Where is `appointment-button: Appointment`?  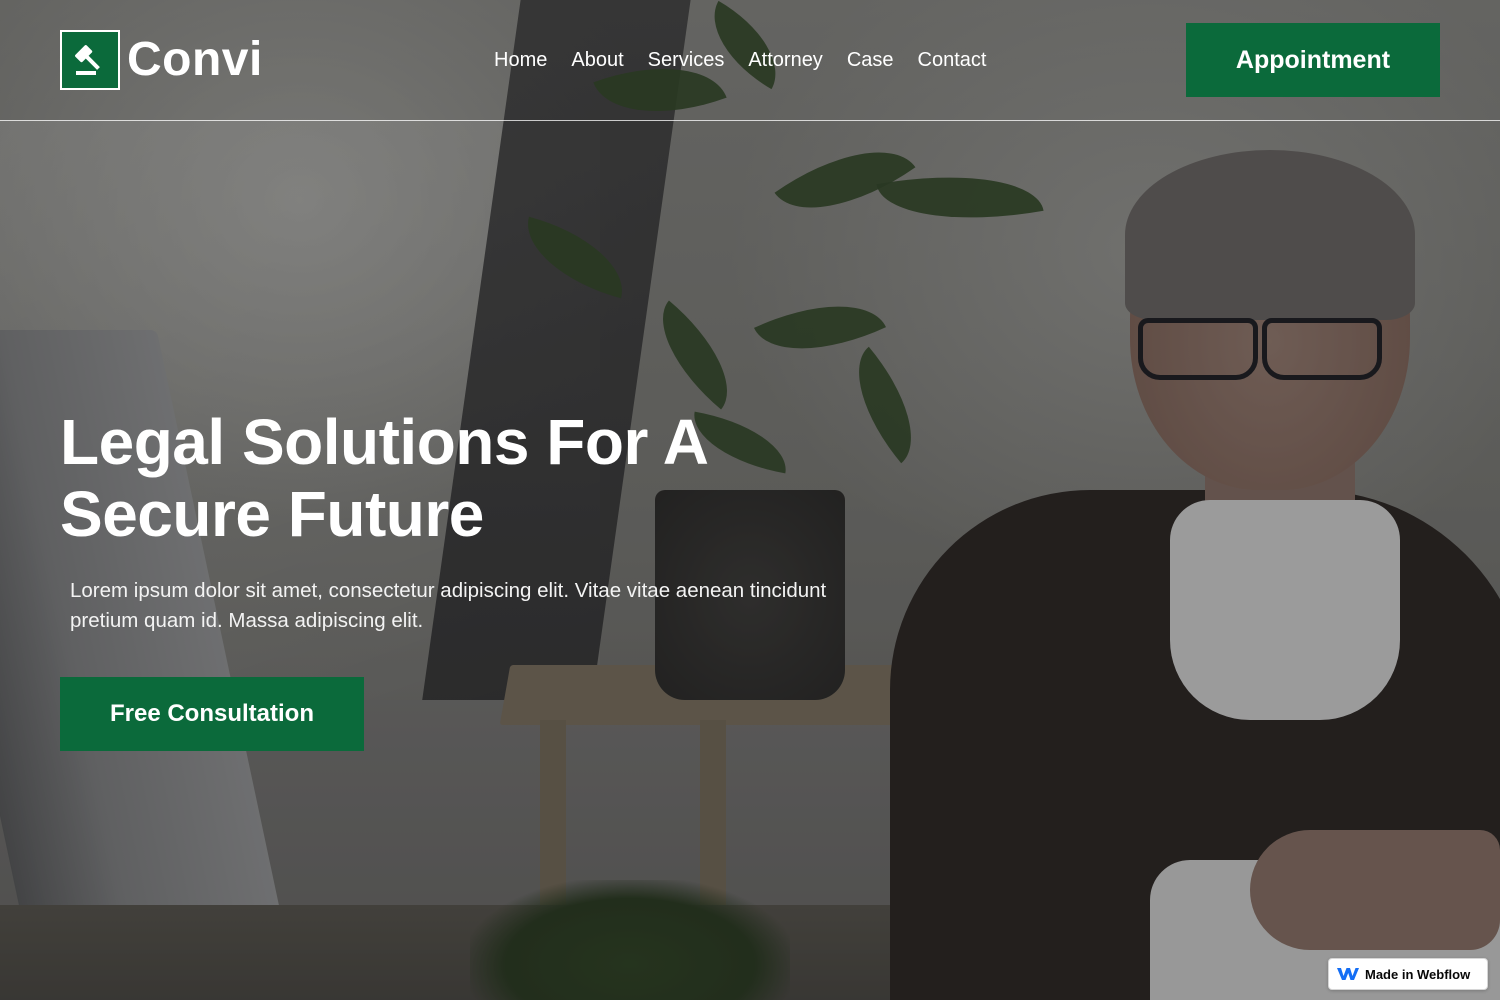 appointment-button: Appointment is located at coordinates (1313, 60).